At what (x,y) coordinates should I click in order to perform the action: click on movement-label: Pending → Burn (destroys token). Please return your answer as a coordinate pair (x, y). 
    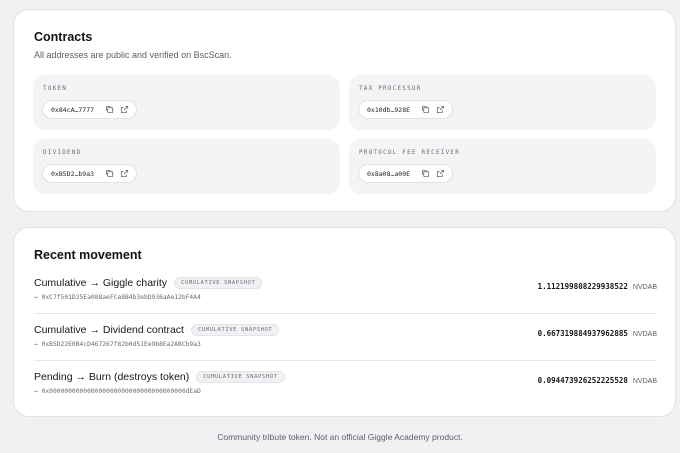
    Looking at the image, I should click on (112, 377).